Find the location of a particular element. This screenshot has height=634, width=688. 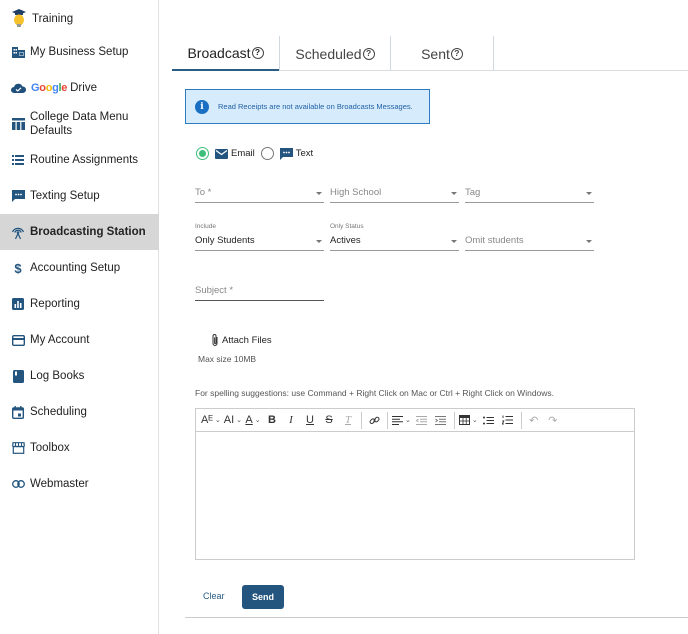

sidebar-item-reporting: Reporting is located at coordinates (79, 304).